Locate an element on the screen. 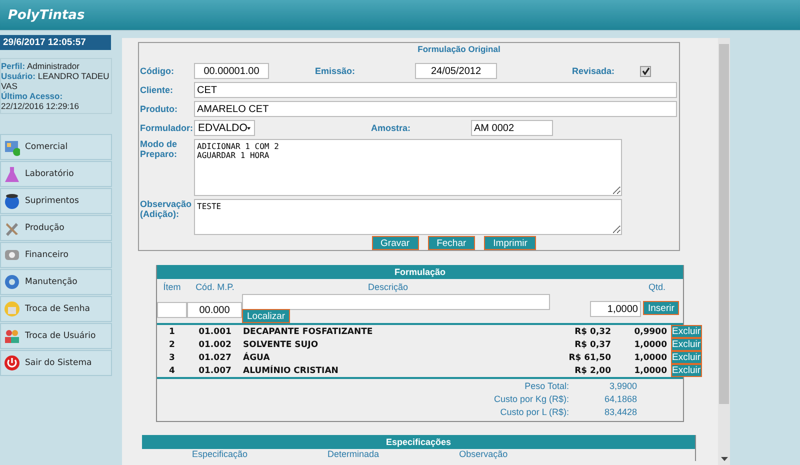 The height and width of the screenshot is (465, 800). column-header: Cód. M.P. is located at coordinates (215, 287).